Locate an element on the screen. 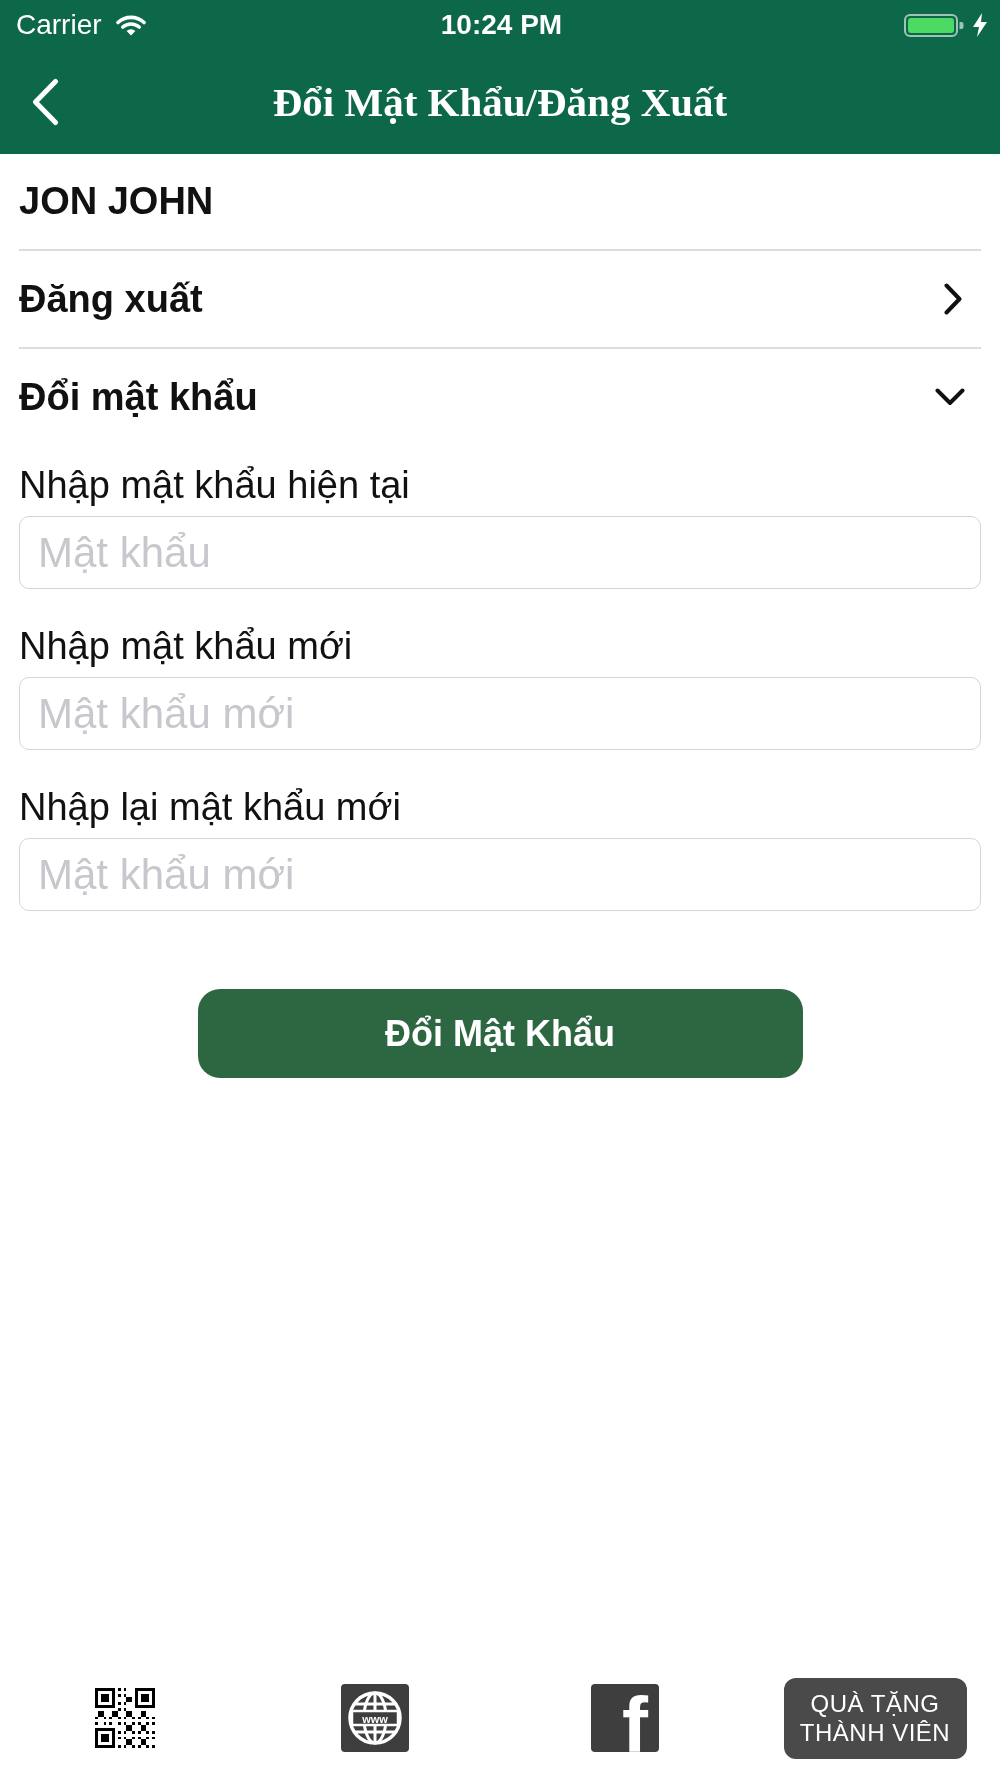 The height and width of the screenshot is (1778, 1000). carrier-name: Carrier is located at coordinates (59, 25).